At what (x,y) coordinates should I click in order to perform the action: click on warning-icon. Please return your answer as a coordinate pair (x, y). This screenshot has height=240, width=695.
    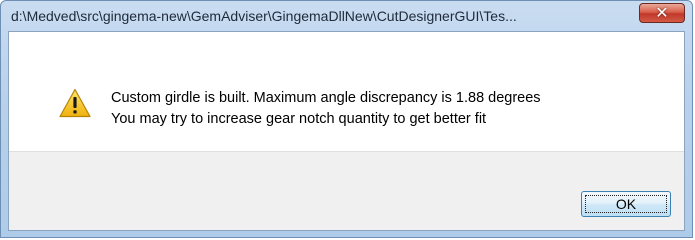
    Looking at the image, I should click on (75, 103).